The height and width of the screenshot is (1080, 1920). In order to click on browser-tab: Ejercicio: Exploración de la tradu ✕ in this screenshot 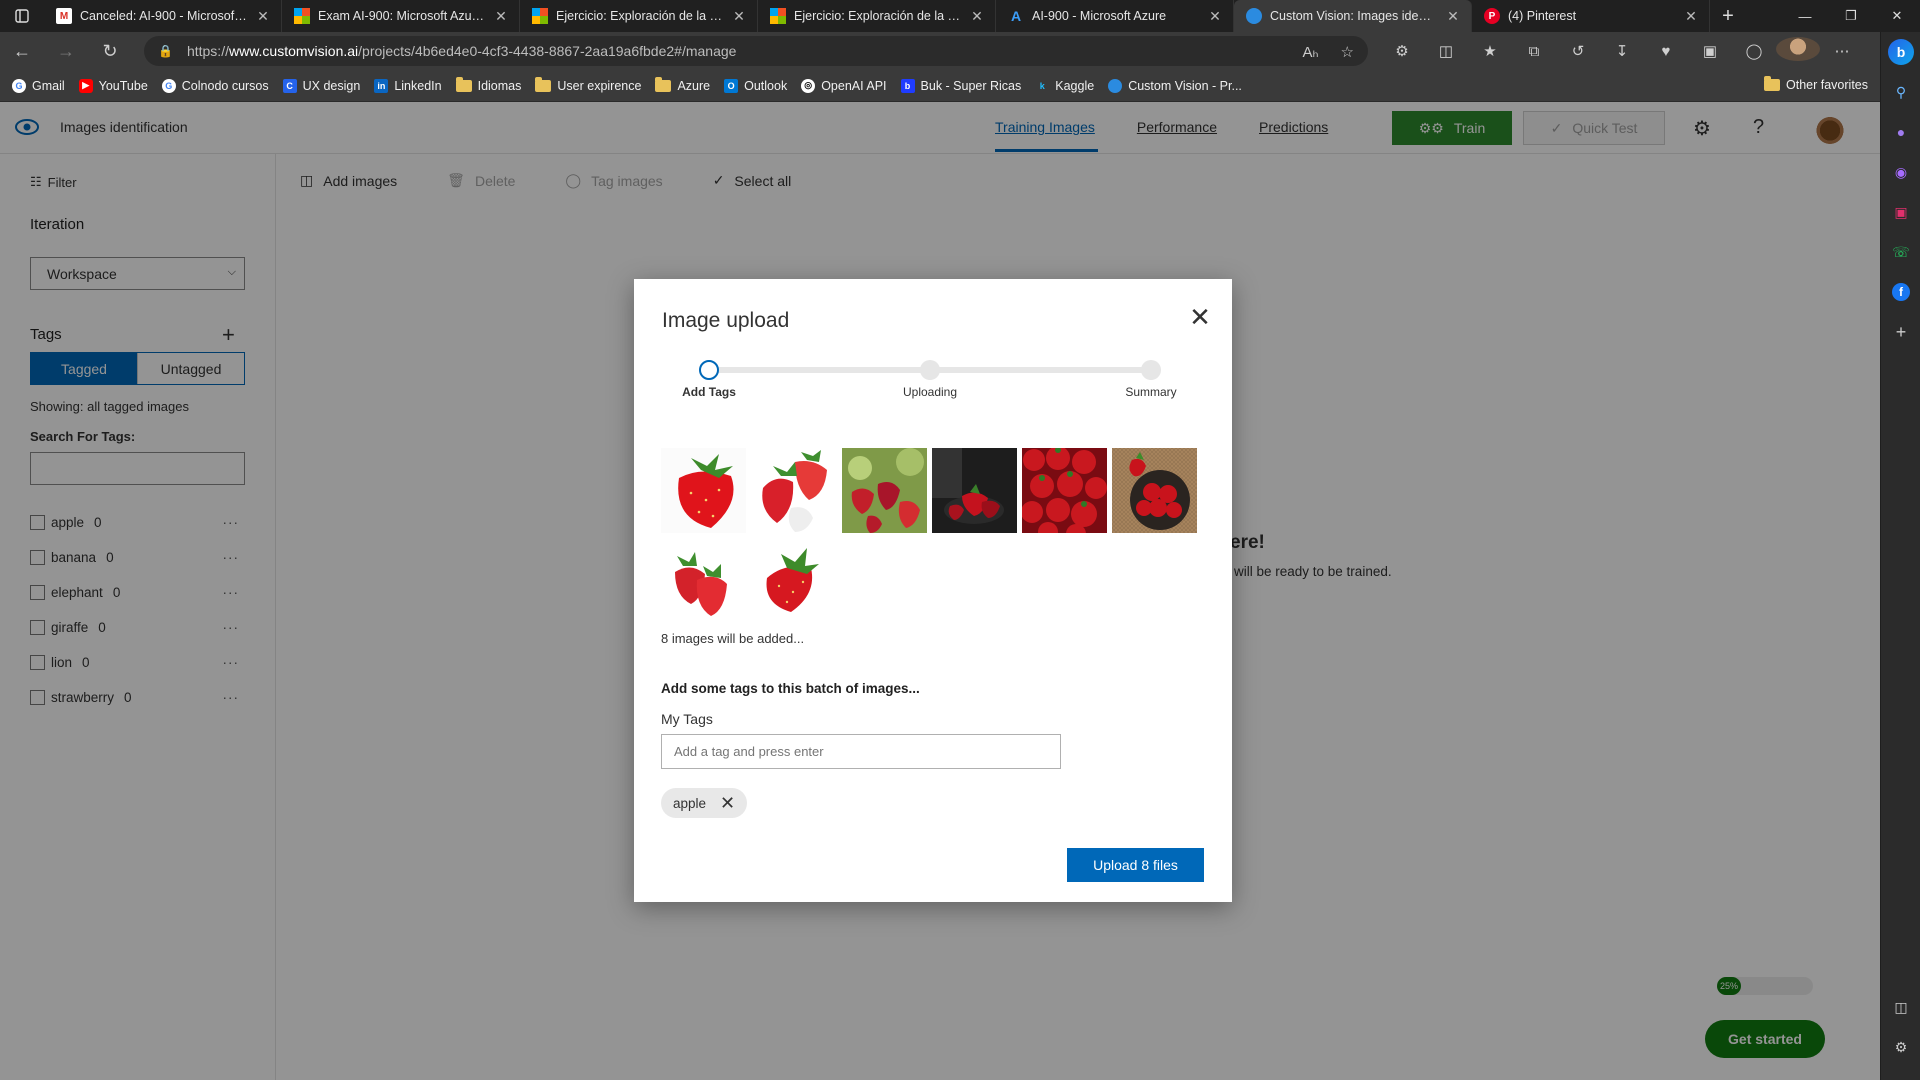, I will do `click(877, 16)`.